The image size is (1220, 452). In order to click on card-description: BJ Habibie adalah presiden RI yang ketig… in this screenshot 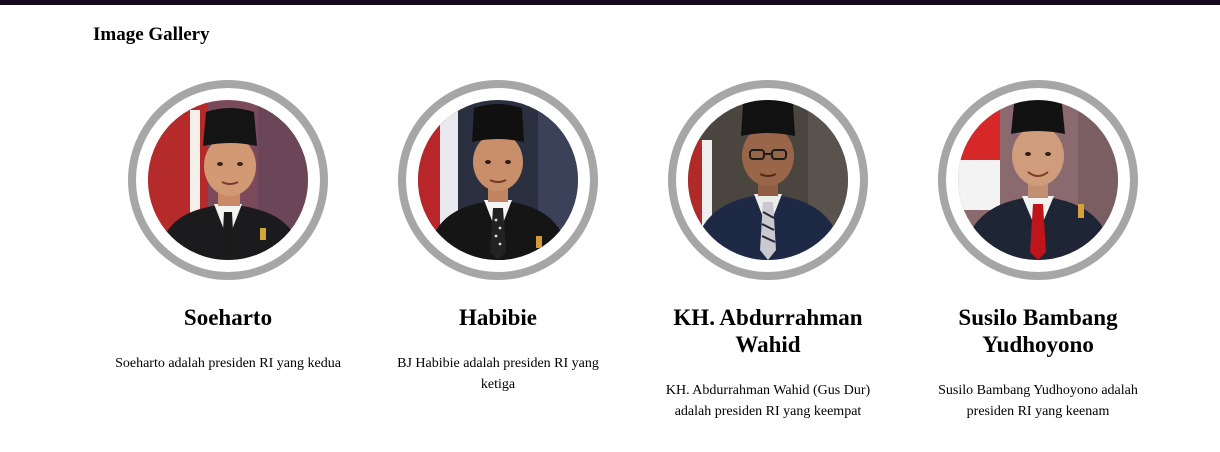, I will do `click(498, 374)`.